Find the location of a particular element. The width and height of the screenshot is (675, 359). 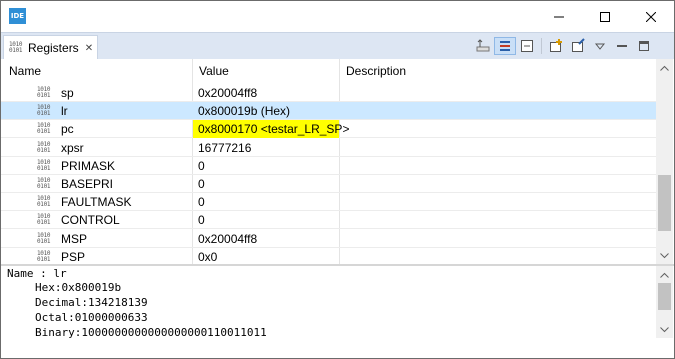

edit-group-icon is located at coordinates (578, 45).